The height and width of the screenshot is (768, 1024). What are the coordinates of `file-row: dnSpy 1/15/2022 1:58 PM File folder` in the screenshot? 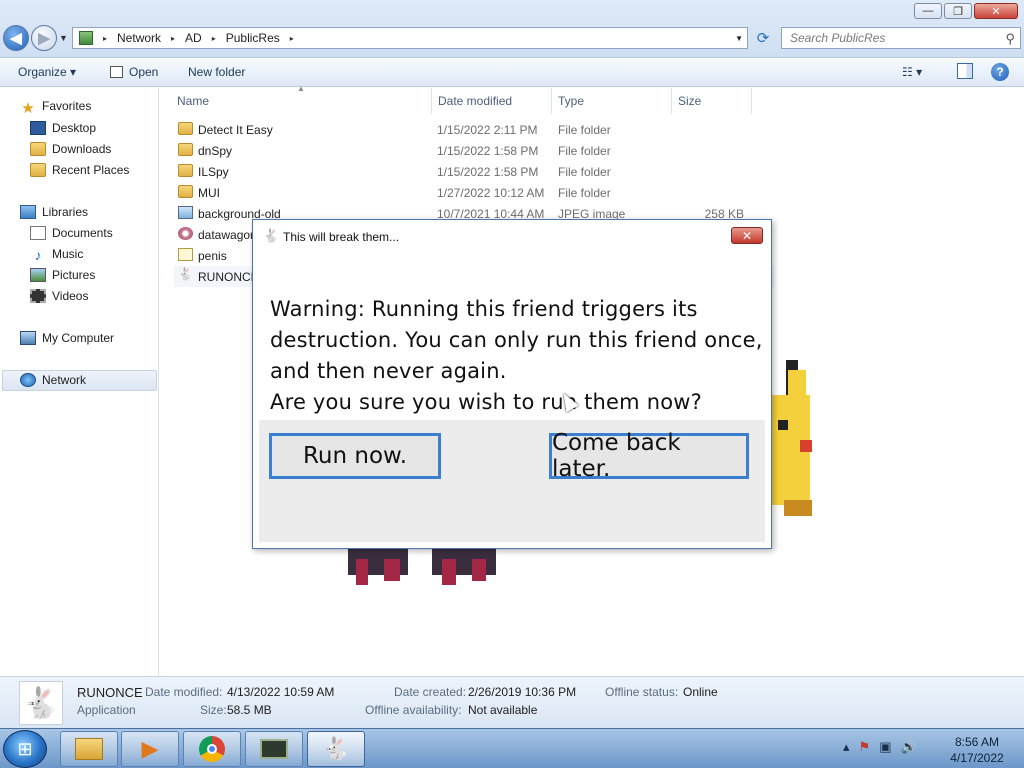 It's located at (474, 150).